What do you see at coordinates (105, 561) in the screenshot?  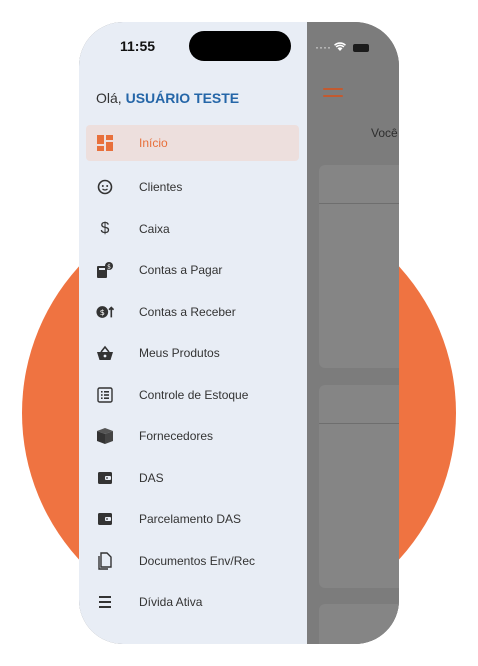 I see `documents-icon` at bounding box center [105, 561].